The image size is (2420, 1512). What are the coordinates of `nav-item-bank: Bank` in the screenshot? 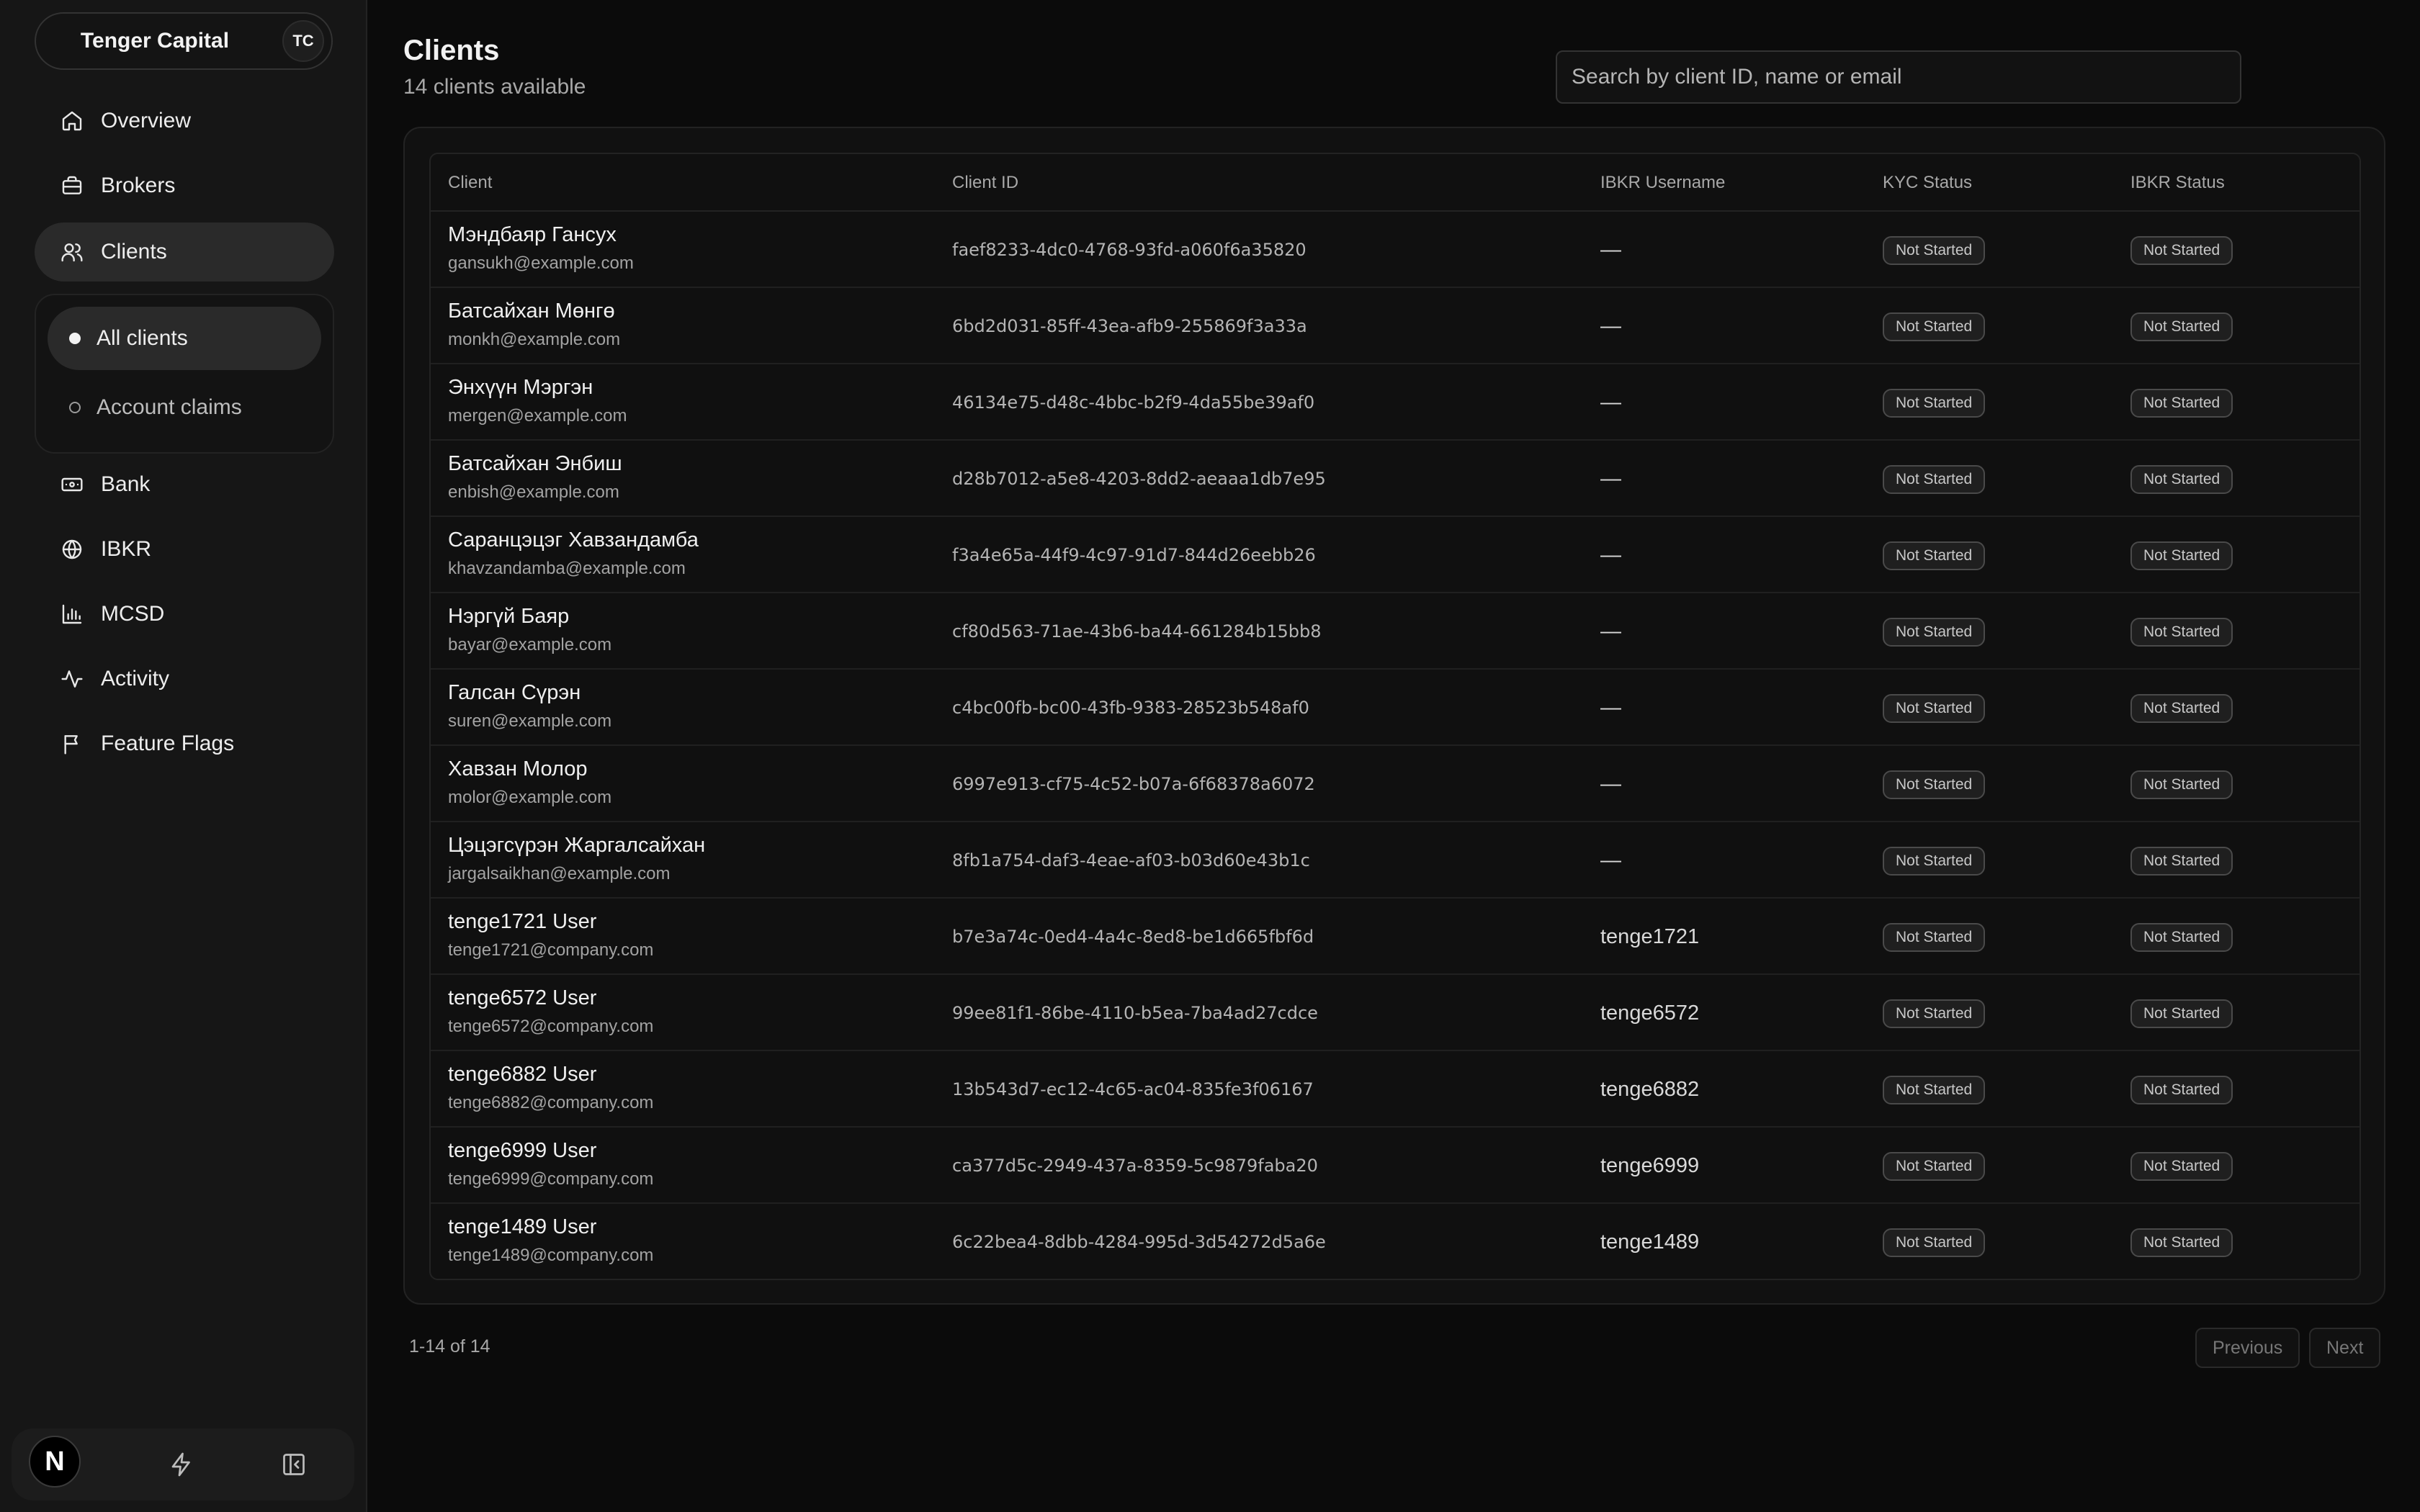 It's located at (185, 484).